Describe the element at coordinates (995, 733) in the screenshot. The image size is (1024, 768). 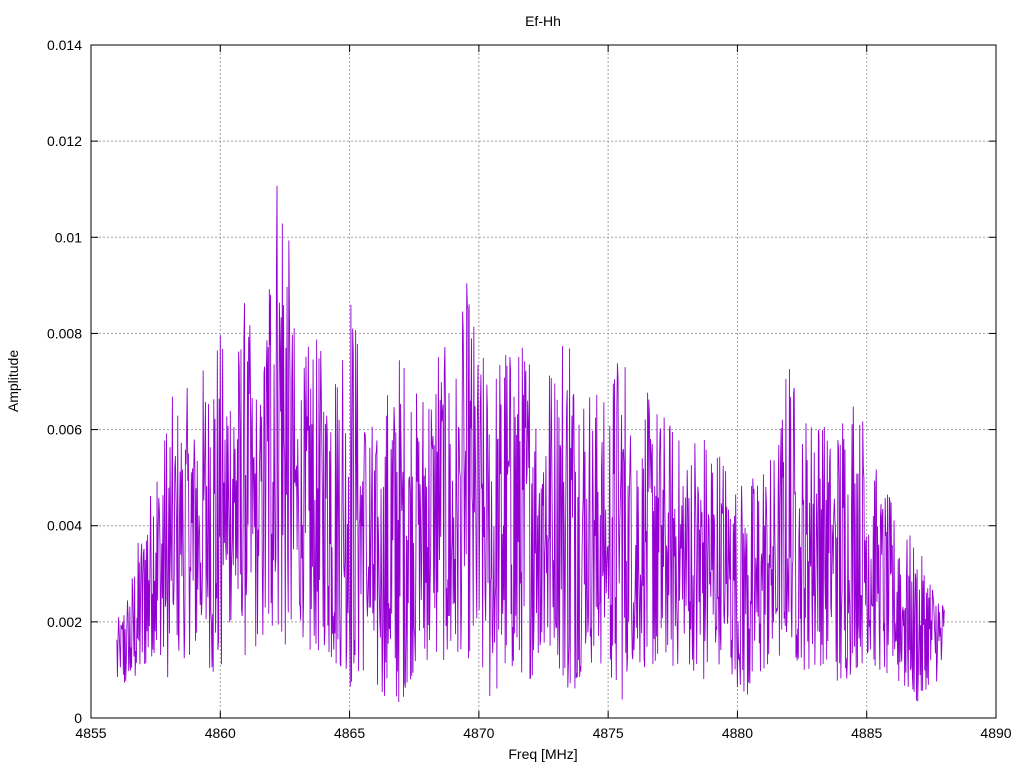
I see `x-tick-label: 4890` at that location.